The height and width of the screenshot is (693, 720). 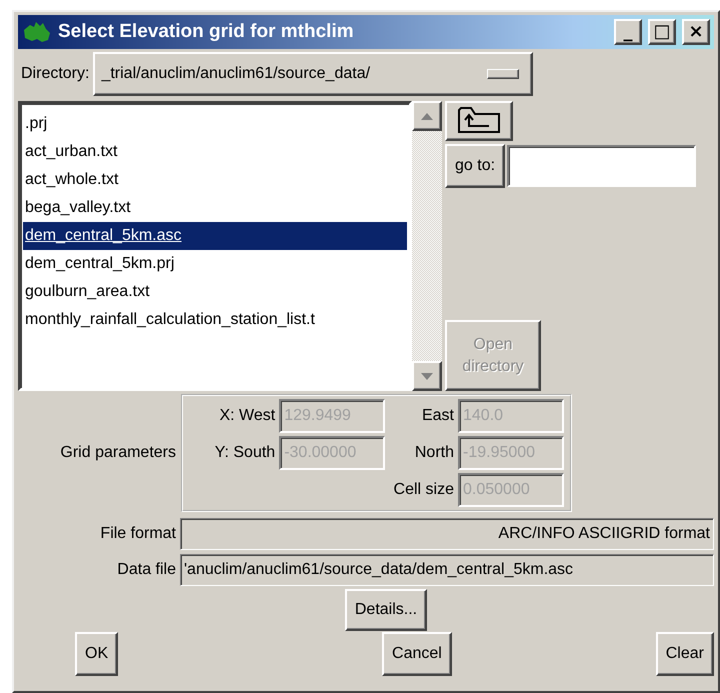 What do you see at coordinates (479, 121) in the screenshot?
I see `parent-folder-button` at bounding box center [479, 121].